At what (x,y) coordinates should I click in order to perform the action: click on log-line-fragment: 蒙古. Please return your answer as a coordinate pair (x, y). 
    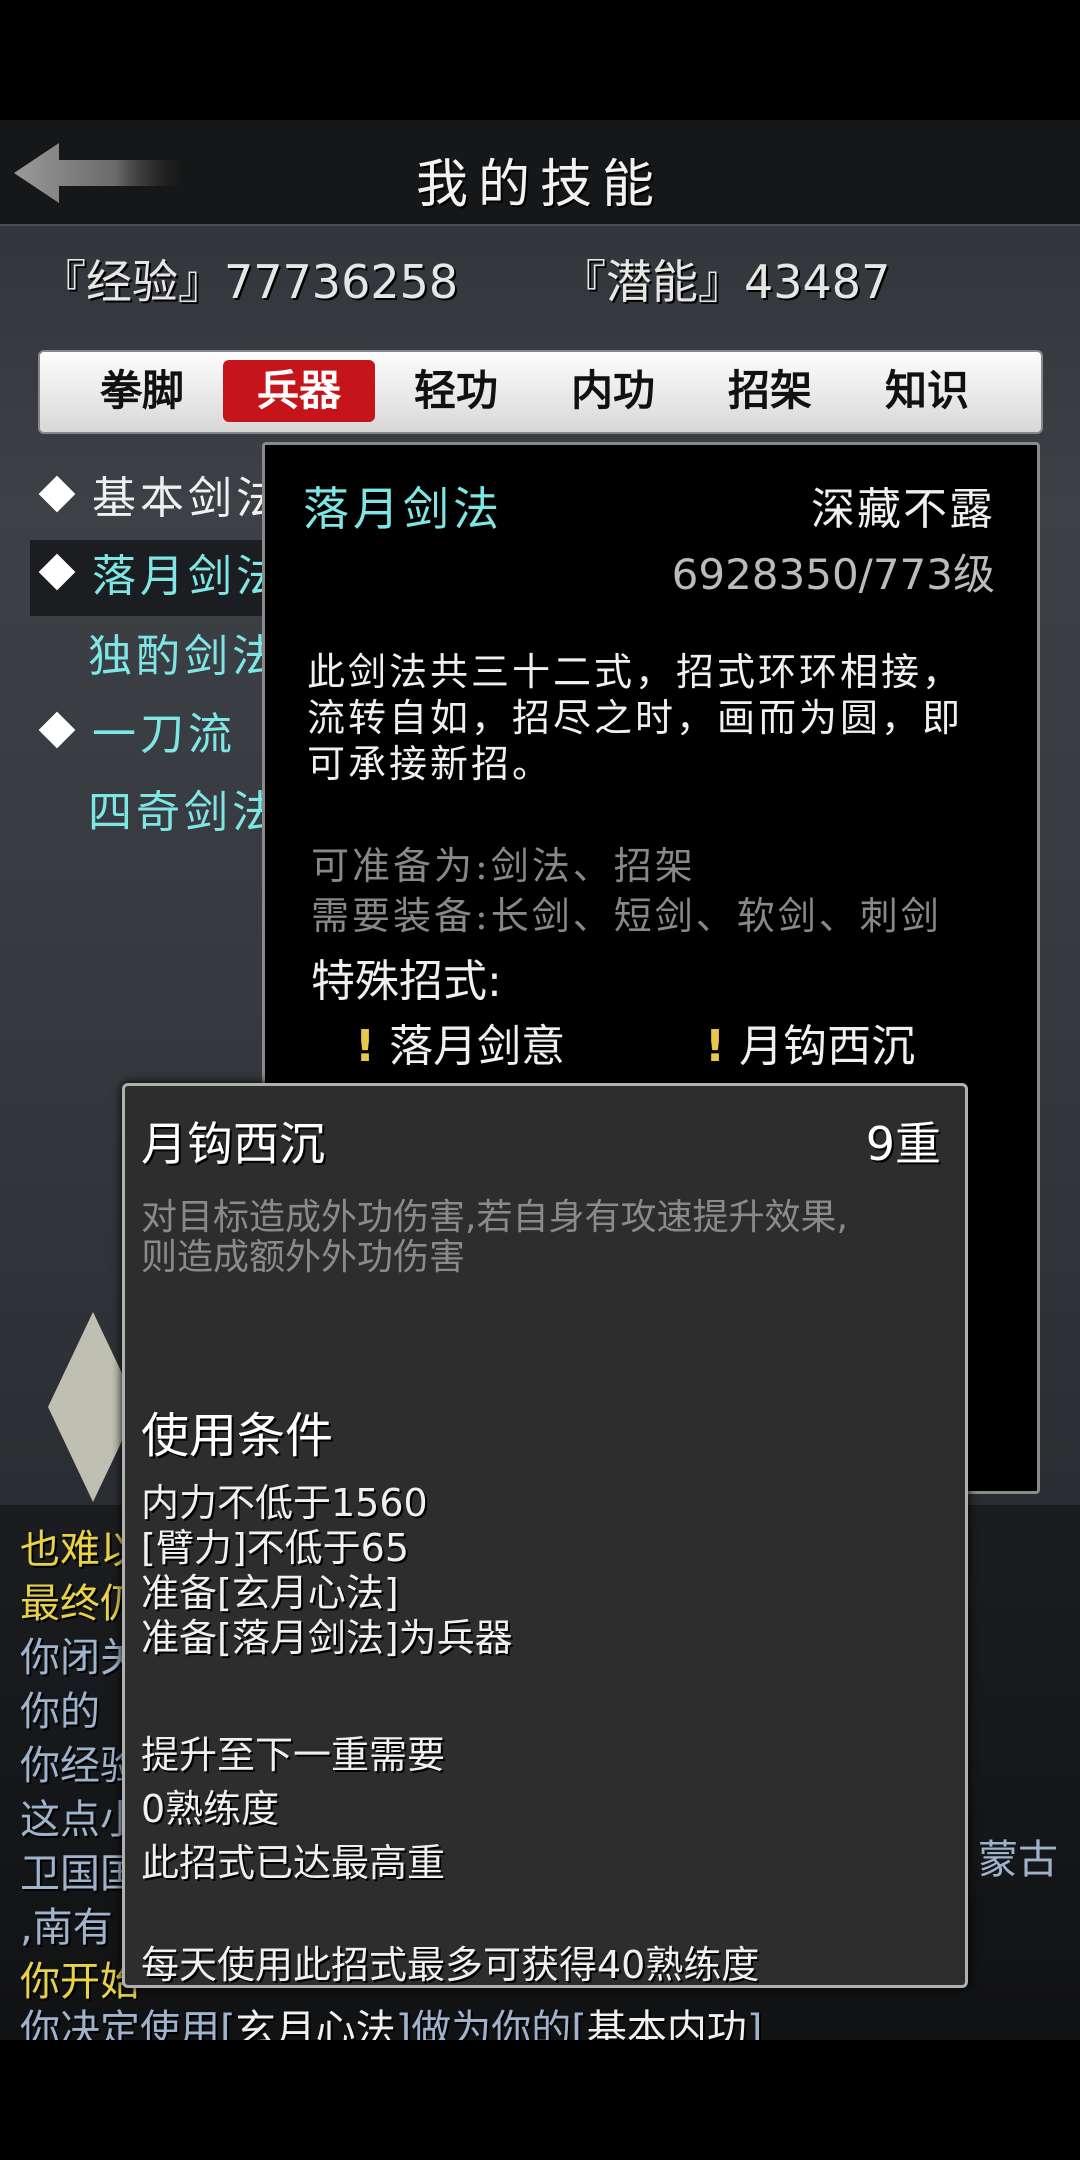
    Looking at the image, I should click on (1018, 1860).